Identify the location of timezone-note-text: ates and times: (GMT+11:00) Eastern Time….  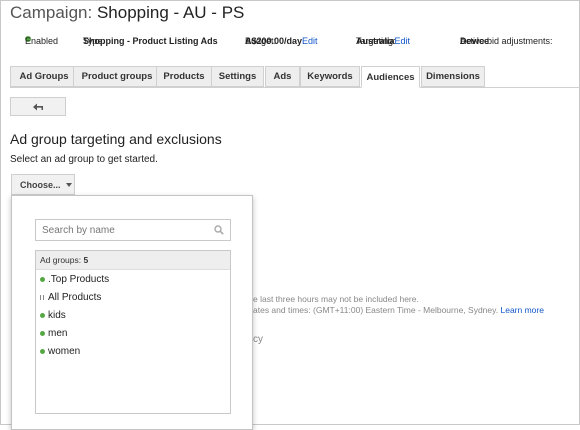
(376, 310).